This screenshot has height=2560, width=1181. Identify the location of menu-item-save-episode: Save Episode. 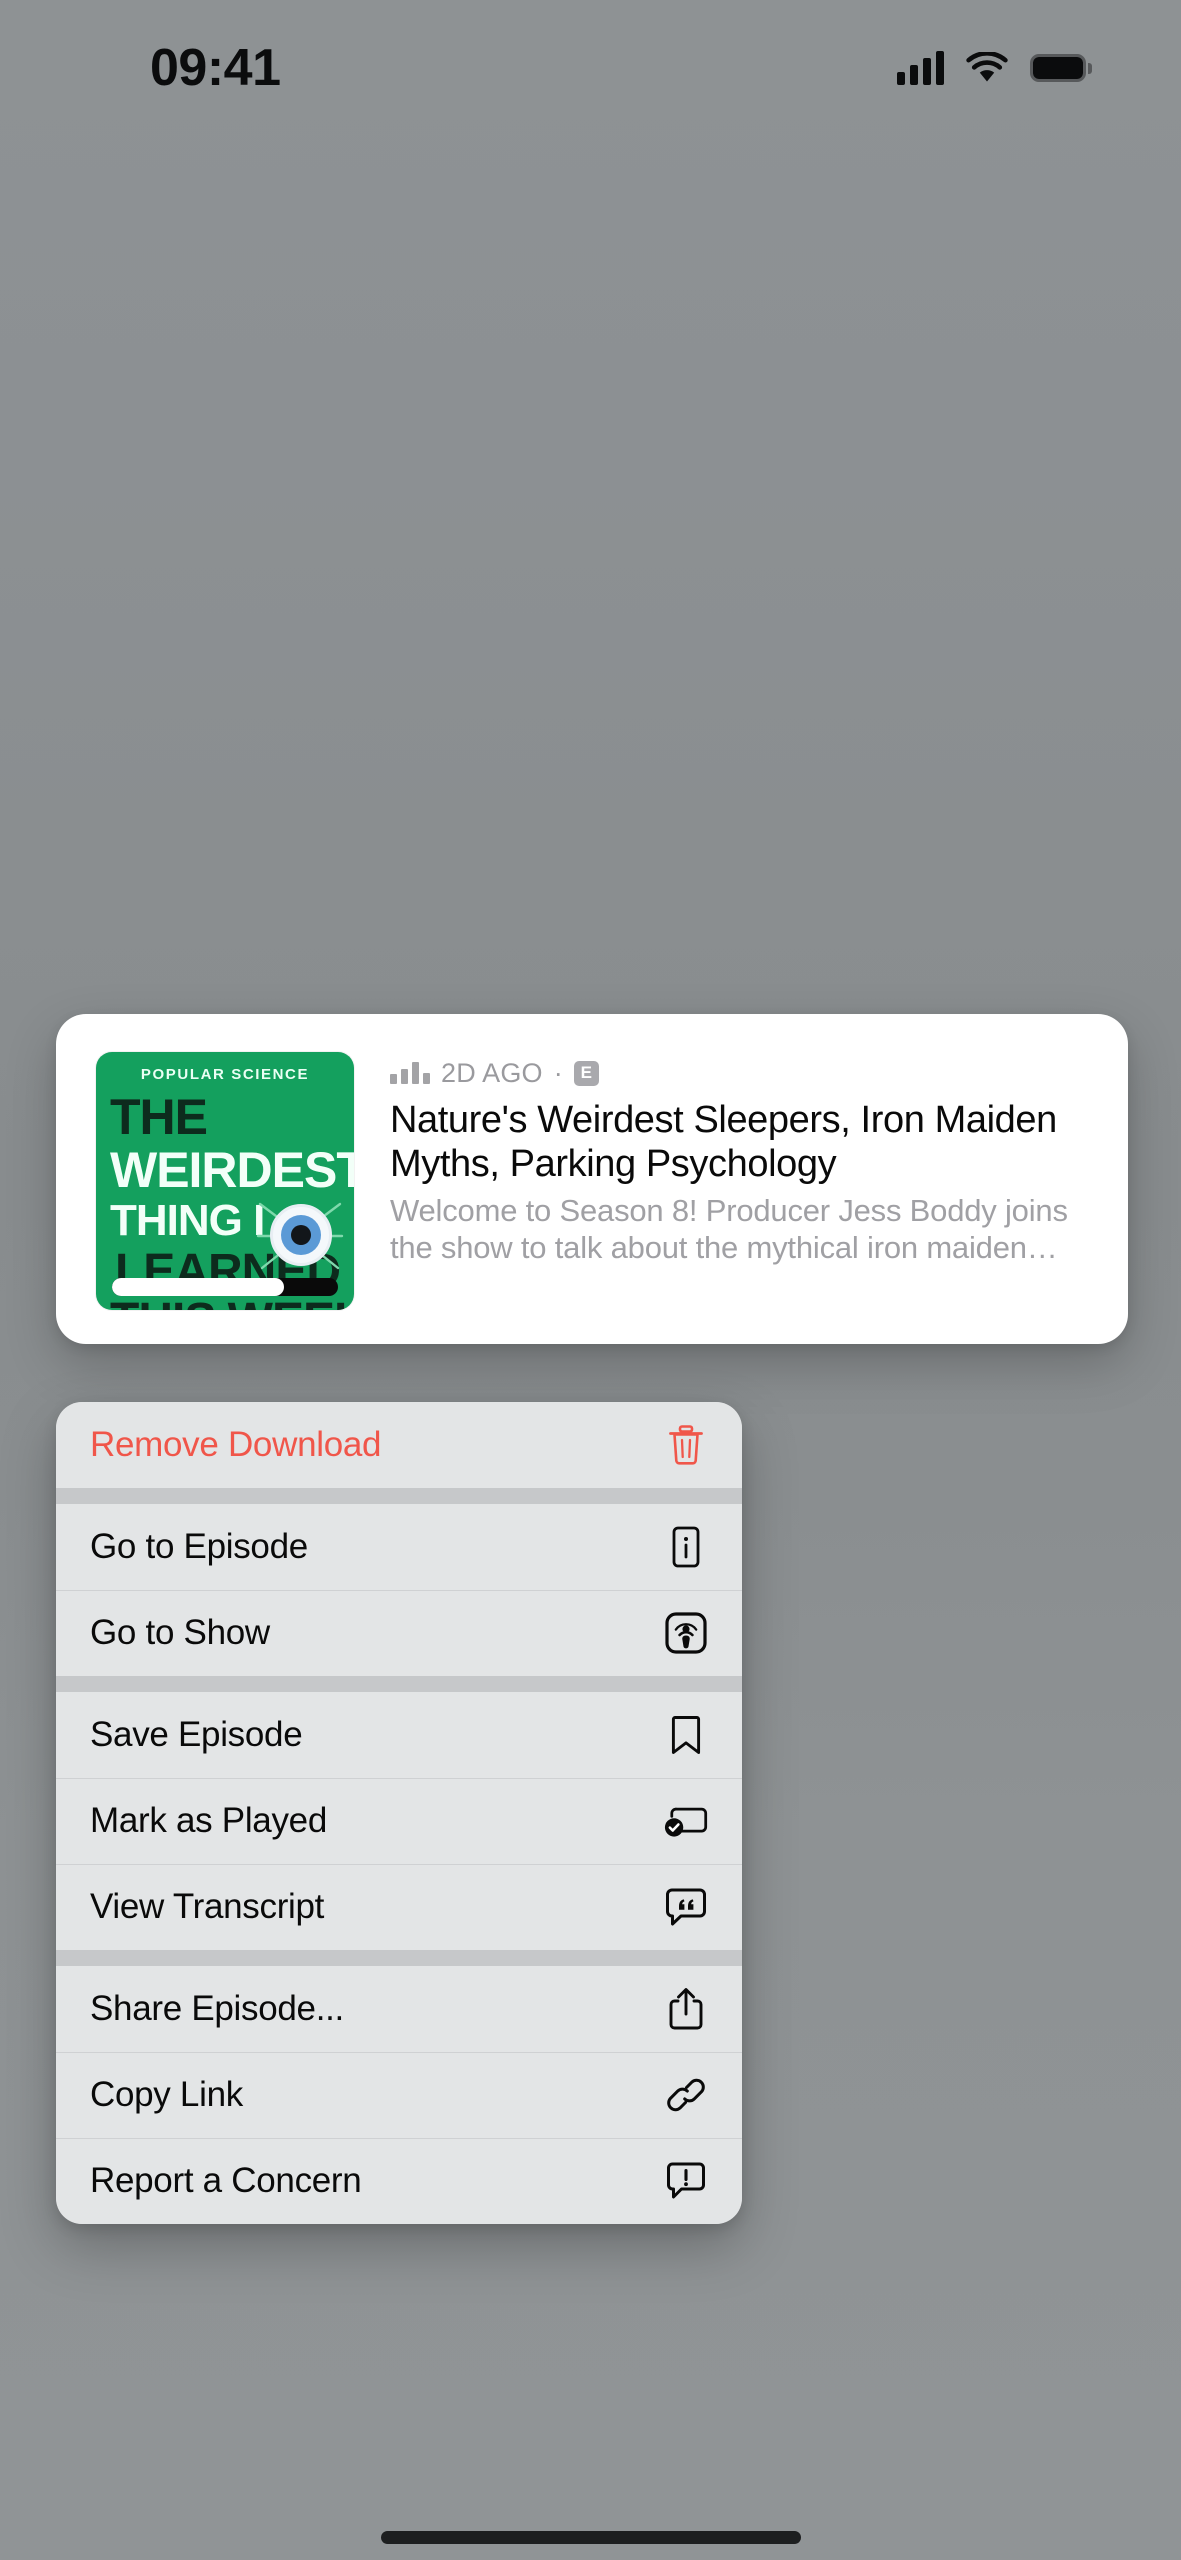
(399, 1735).